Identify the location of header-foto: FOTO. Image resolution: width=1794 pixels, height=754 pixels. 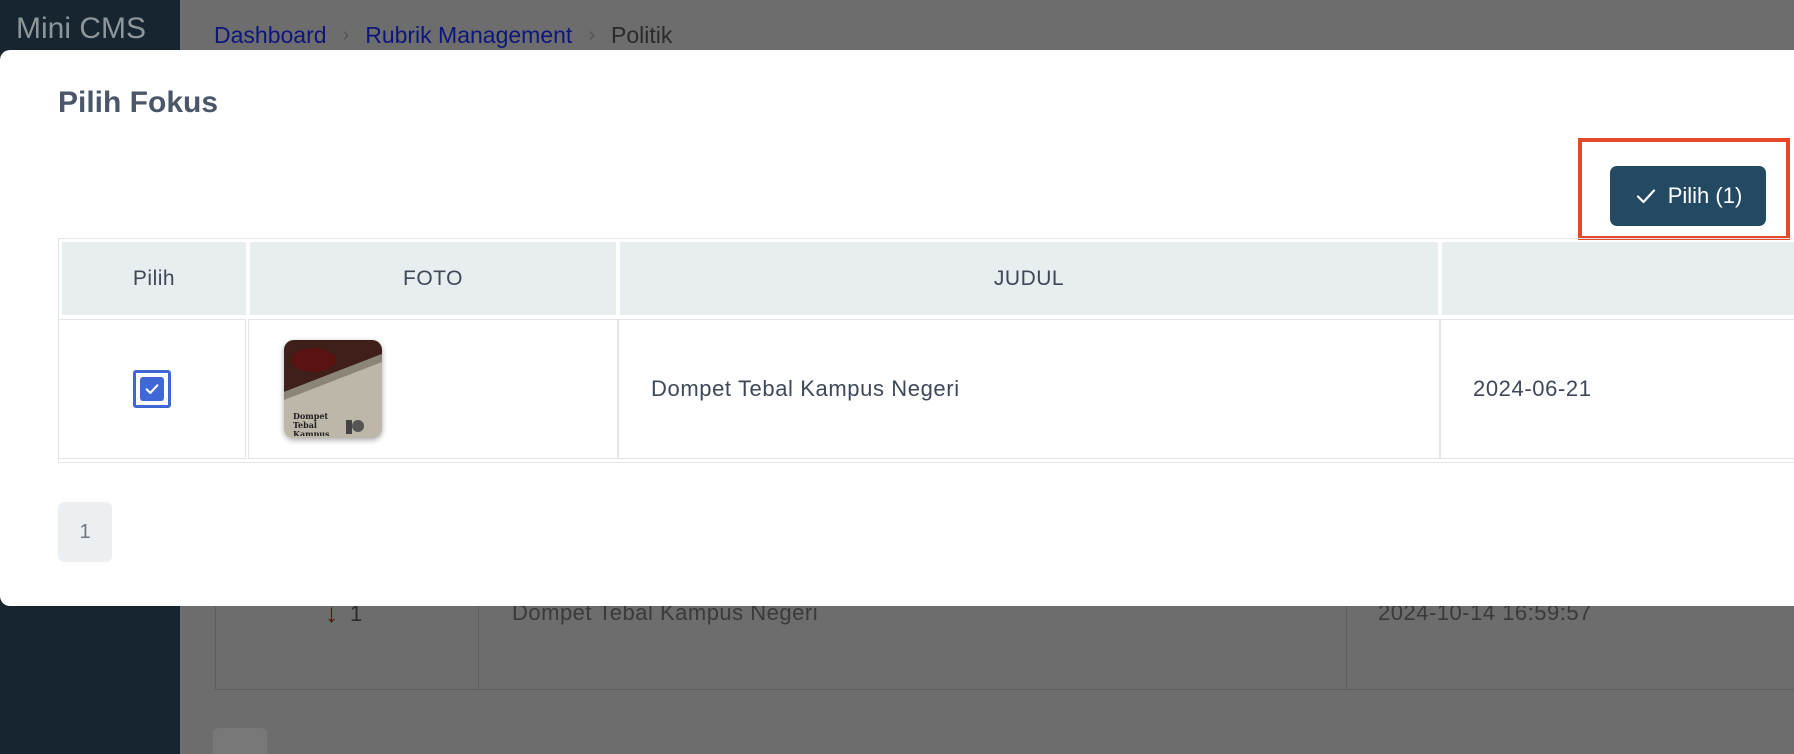
(433, 278).